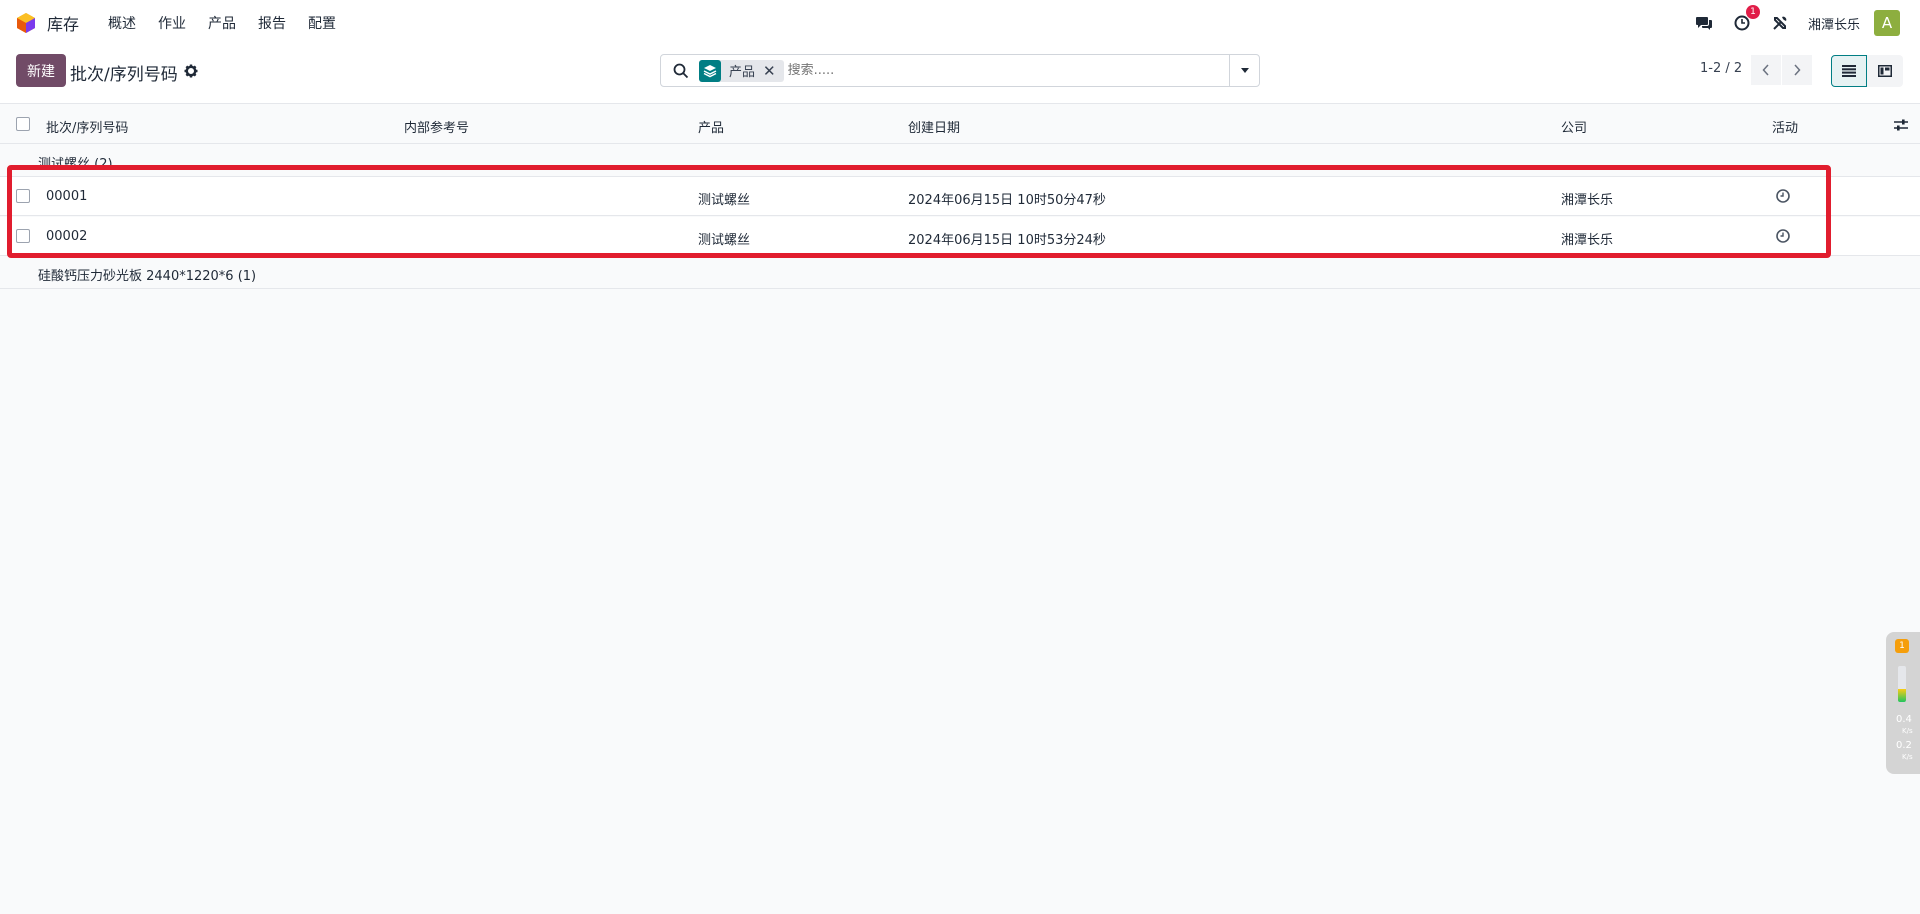  I want to click on group-row-collapsed: 硅酸钙压力砂光板 2440*1220*6 (1), so click(960, 273).